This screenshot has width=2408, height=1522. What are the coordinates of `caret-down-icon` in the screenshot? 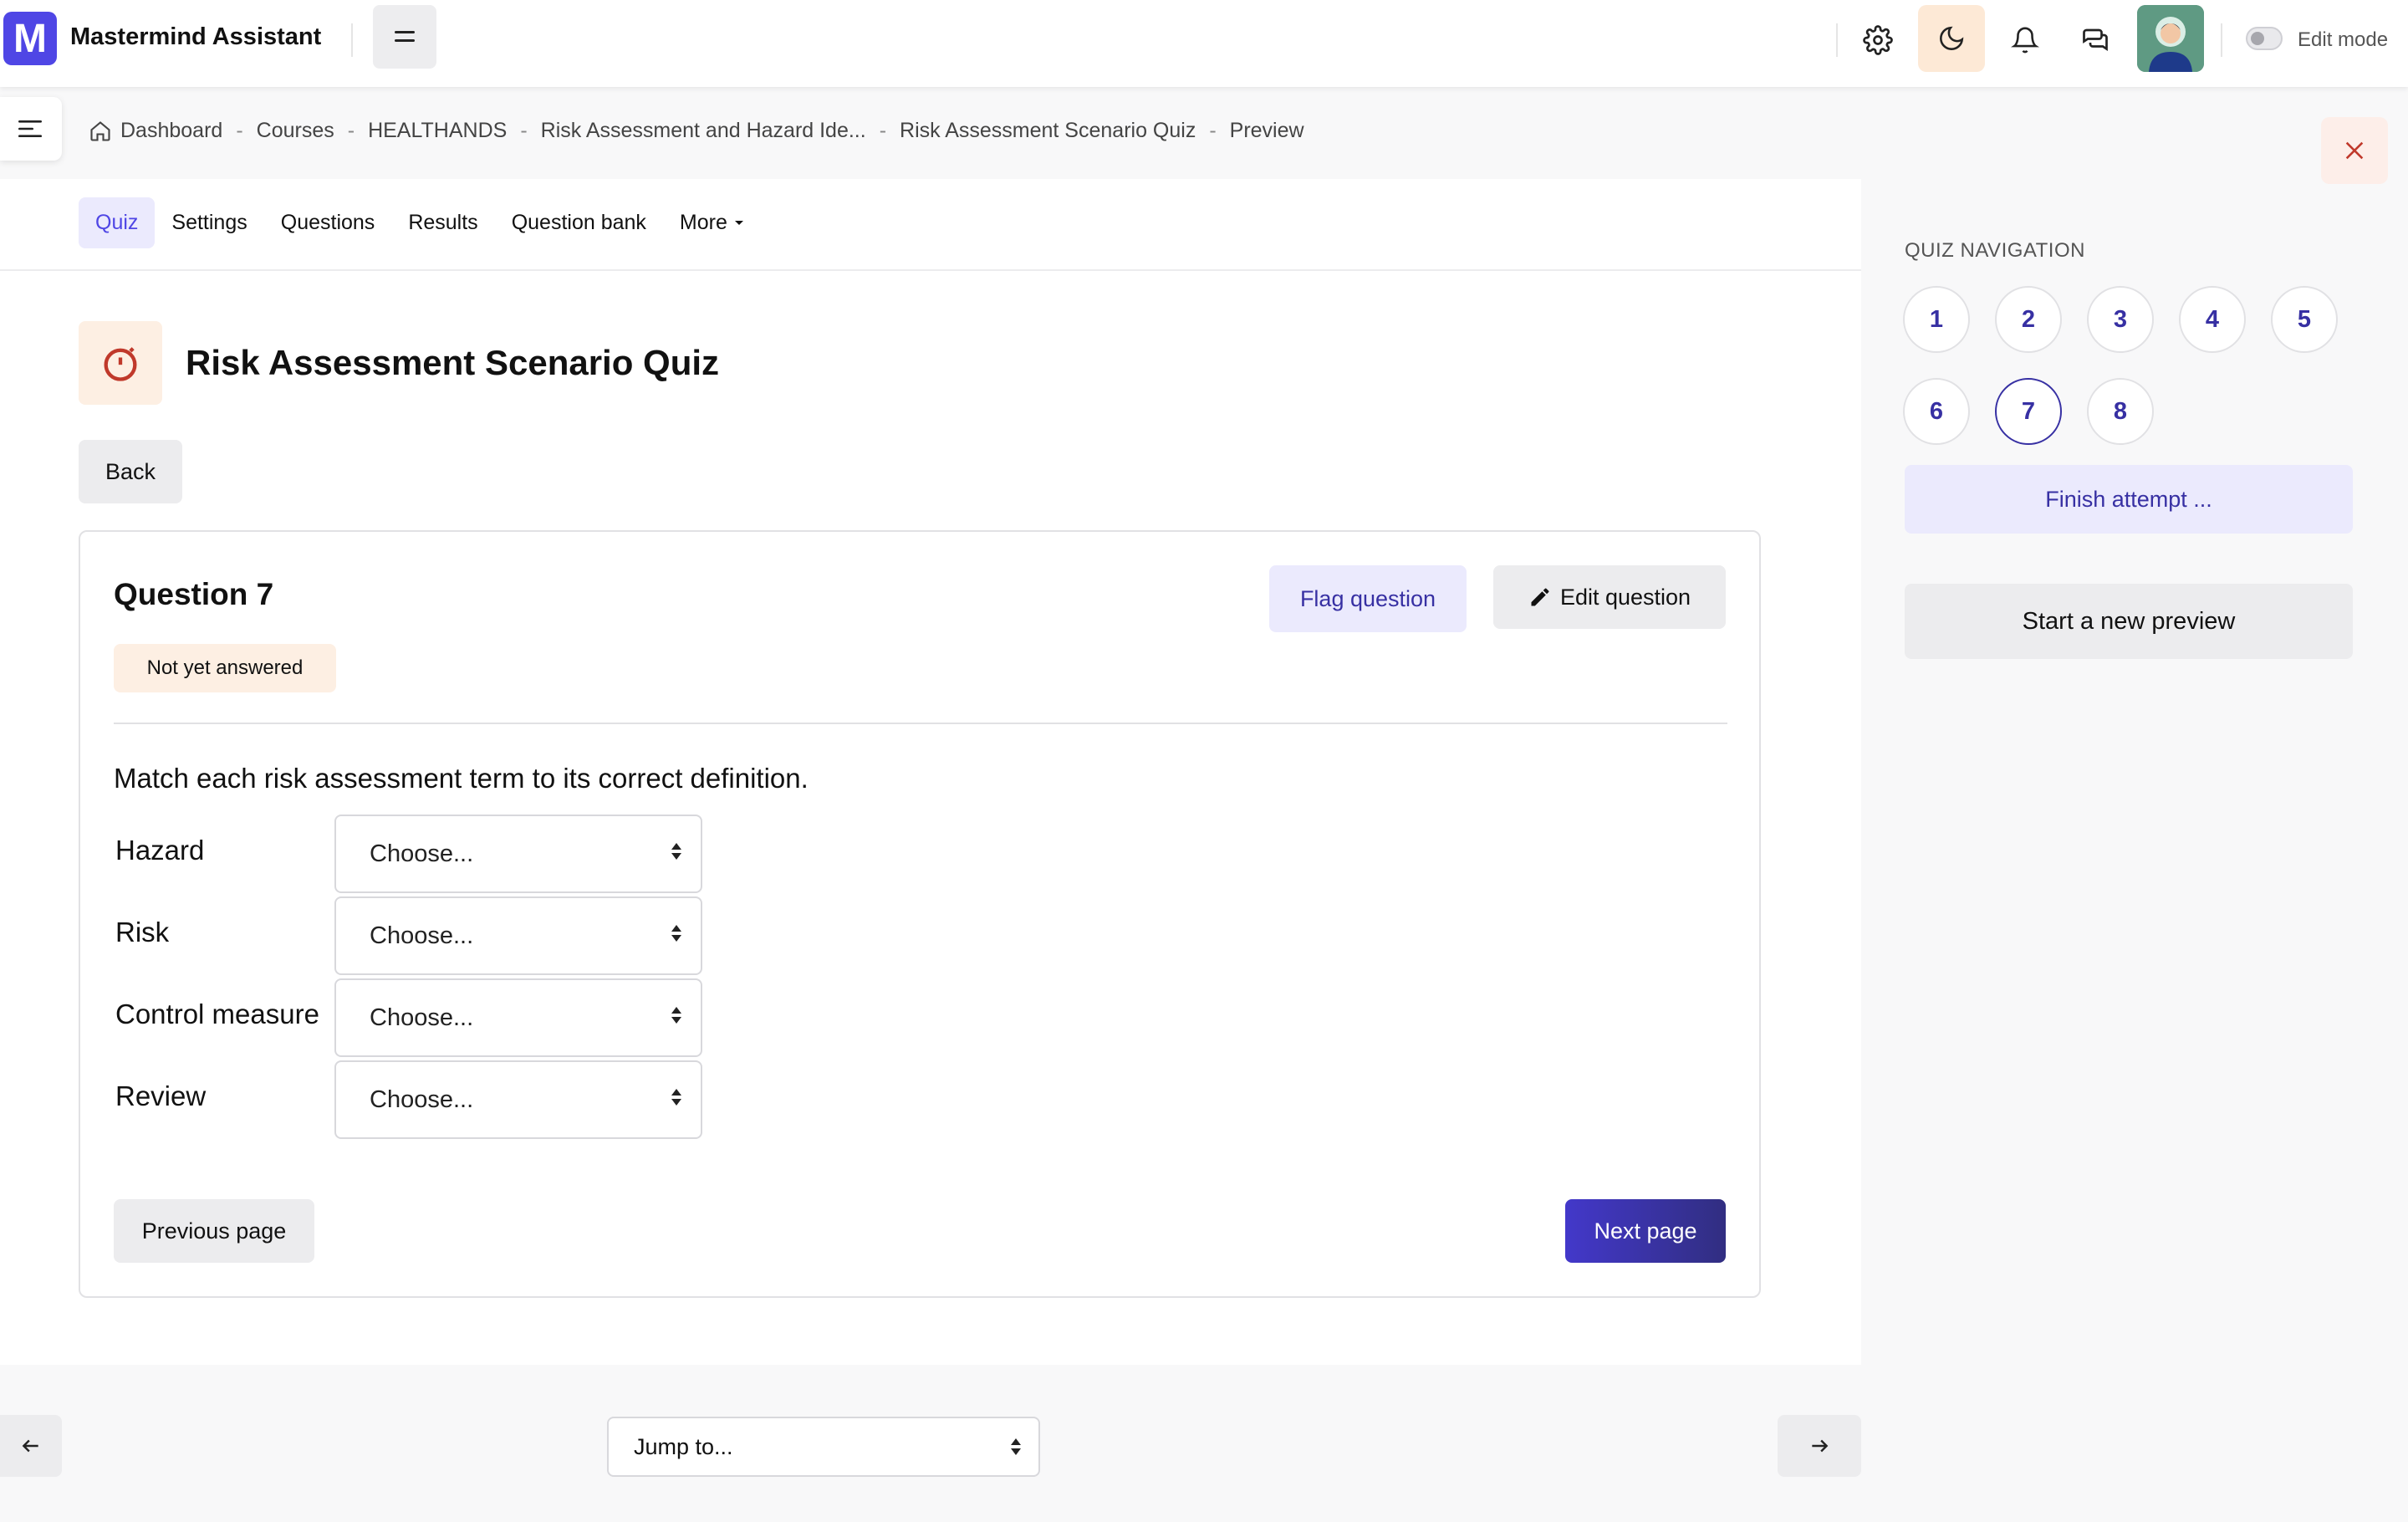 It's located at (739, 222).